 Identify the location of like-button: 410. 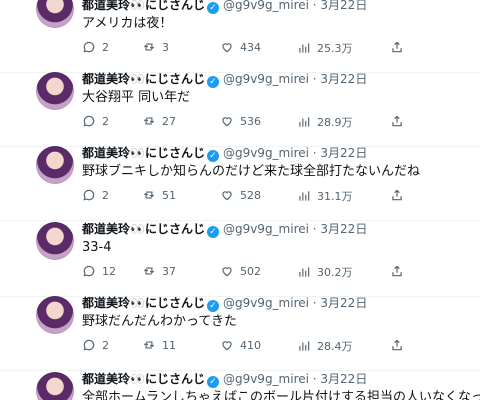
(240, 345).